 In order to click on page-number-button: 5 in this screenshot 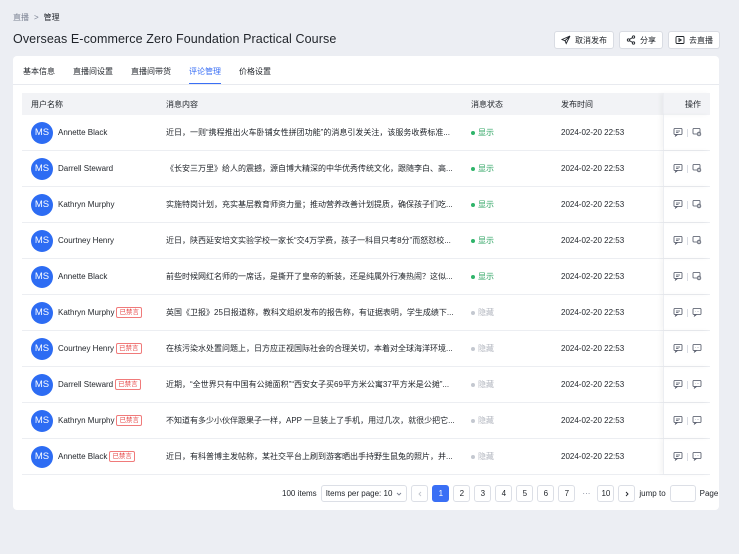, I will do `click(525, 493)`.